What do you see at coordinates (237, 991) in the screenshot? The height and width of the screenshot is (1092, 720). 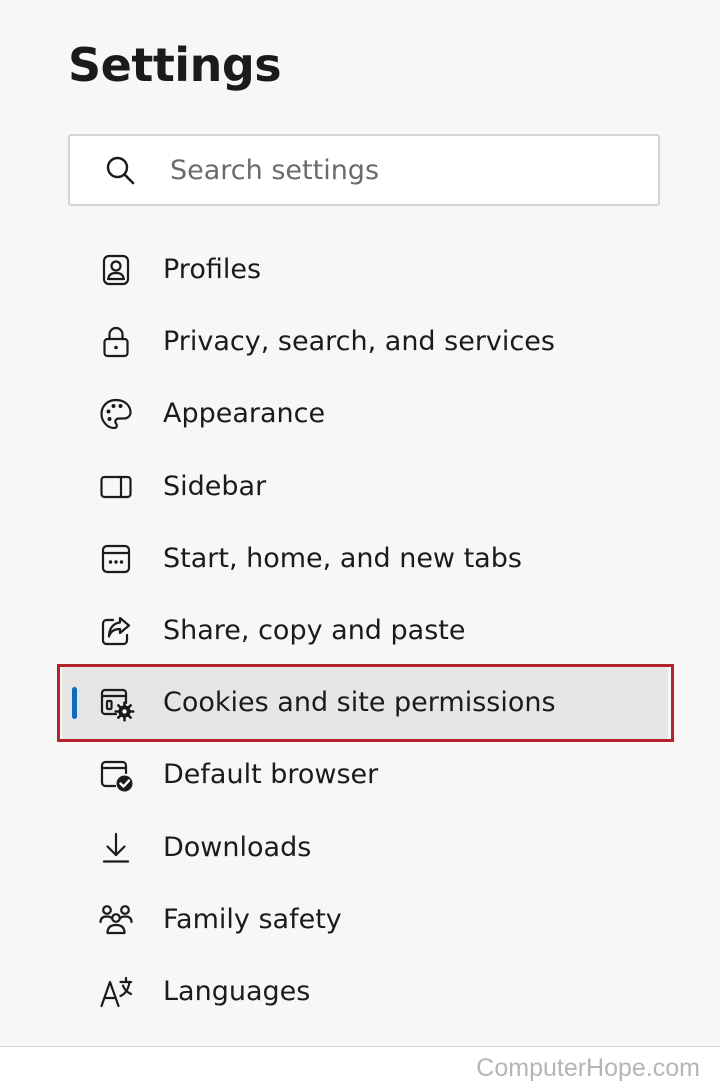 I see `sidebar-item-label: Languages` at bounding box center [237, 991].